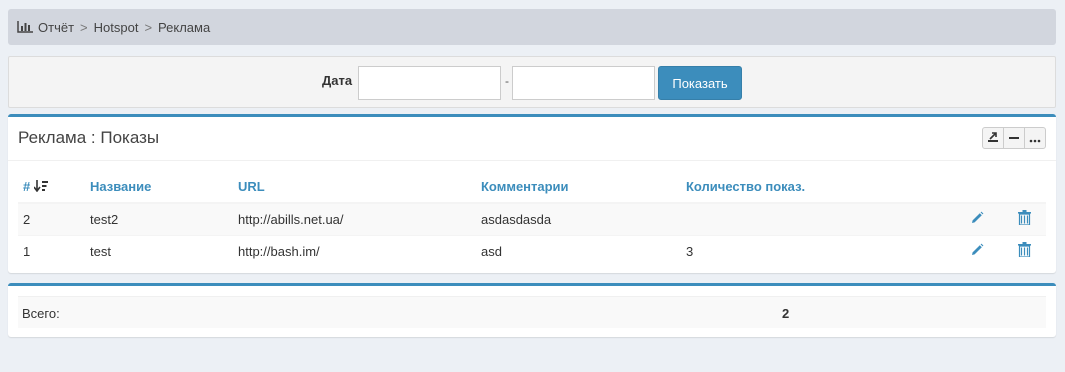 The width and height of the screenshot is (1065, 372). I want to click on column-header-delete, so click(1022, 187).